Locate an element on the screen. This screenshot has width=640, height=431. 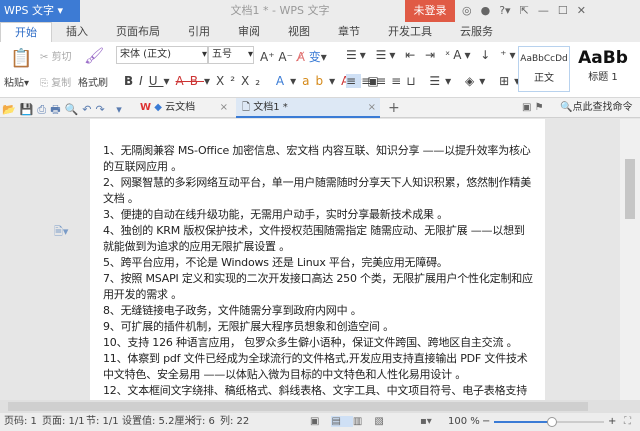
font-size-select: 五号 ▾ is located at coordinates (231, 55).